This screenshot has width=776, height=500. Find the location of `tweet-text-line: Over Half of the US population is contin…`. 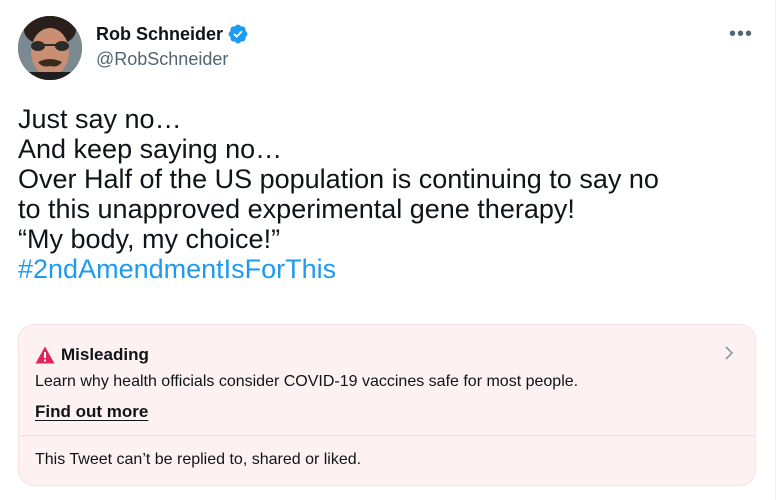

tweet-text-line: Over Half of the US population is contin… is located at coordinates (338, 179).